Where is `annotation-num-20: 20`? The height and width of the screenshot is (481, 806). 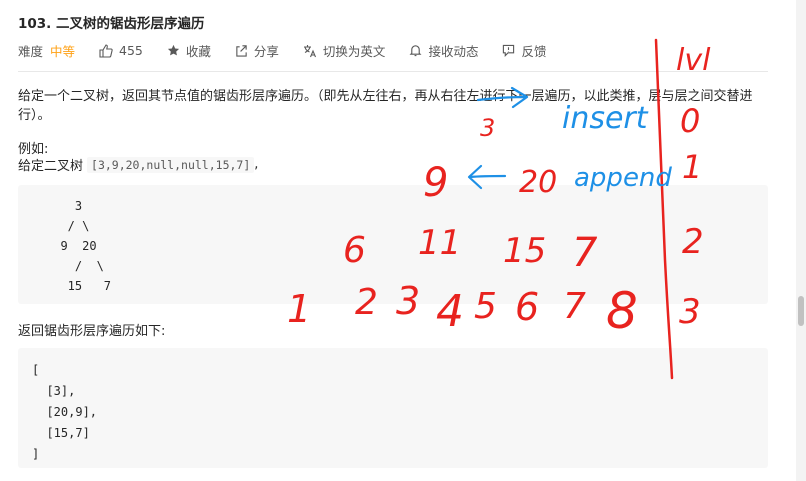
annotation-num-20: 20 is located at coordinates (538, 182).